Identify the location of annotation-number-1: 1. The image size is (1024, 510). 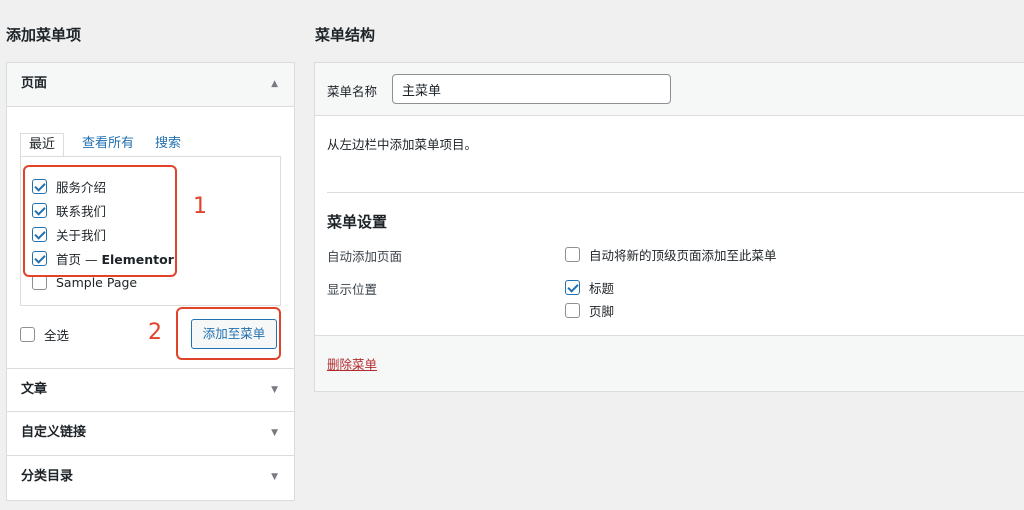
(200, 206).